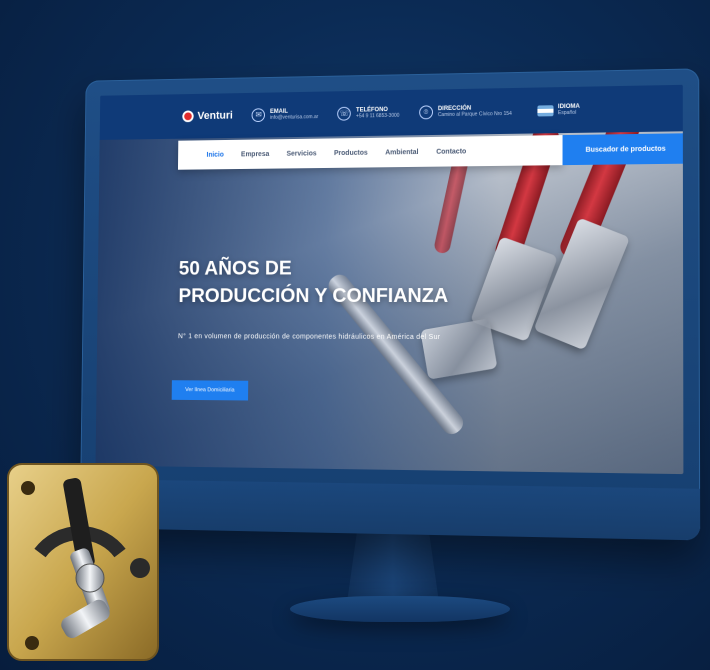 The width and height of the screenshot is (710, 670). I want to click on nav-item-empresa: Empresa, so click(255, 154).